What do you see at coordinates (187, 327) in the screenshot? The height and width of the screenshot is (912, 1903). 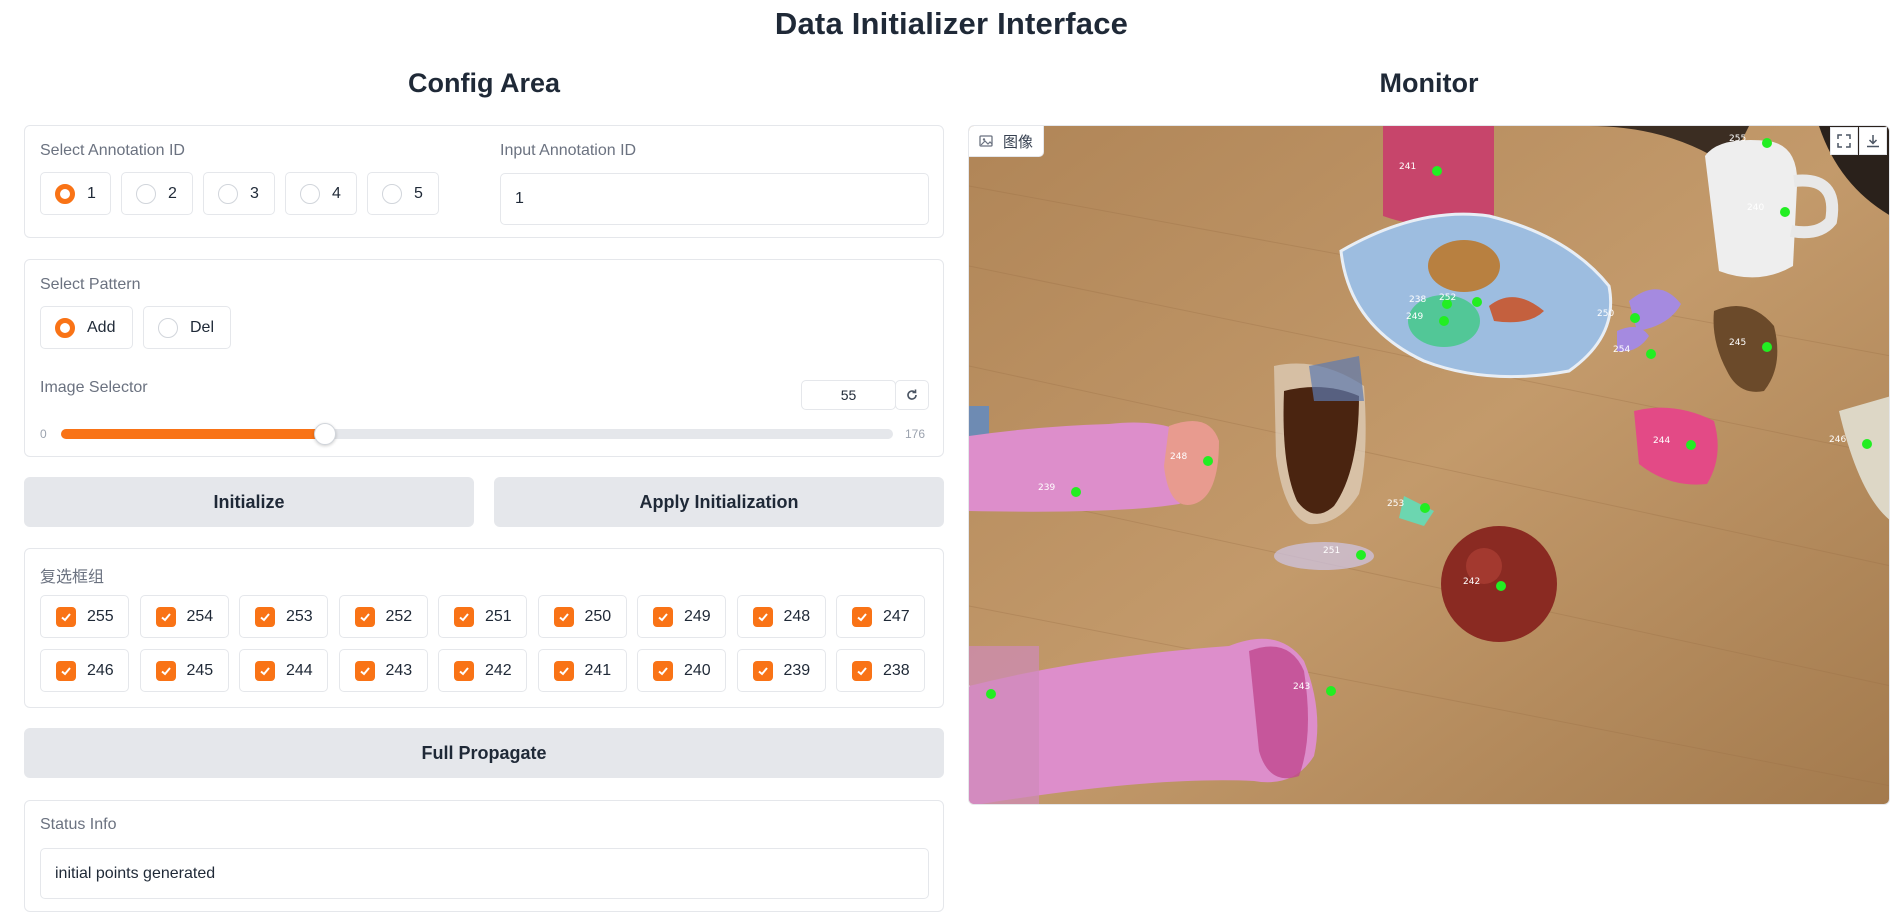 I see `pattern-radio-del: Del` at bounding box center [187, 327].